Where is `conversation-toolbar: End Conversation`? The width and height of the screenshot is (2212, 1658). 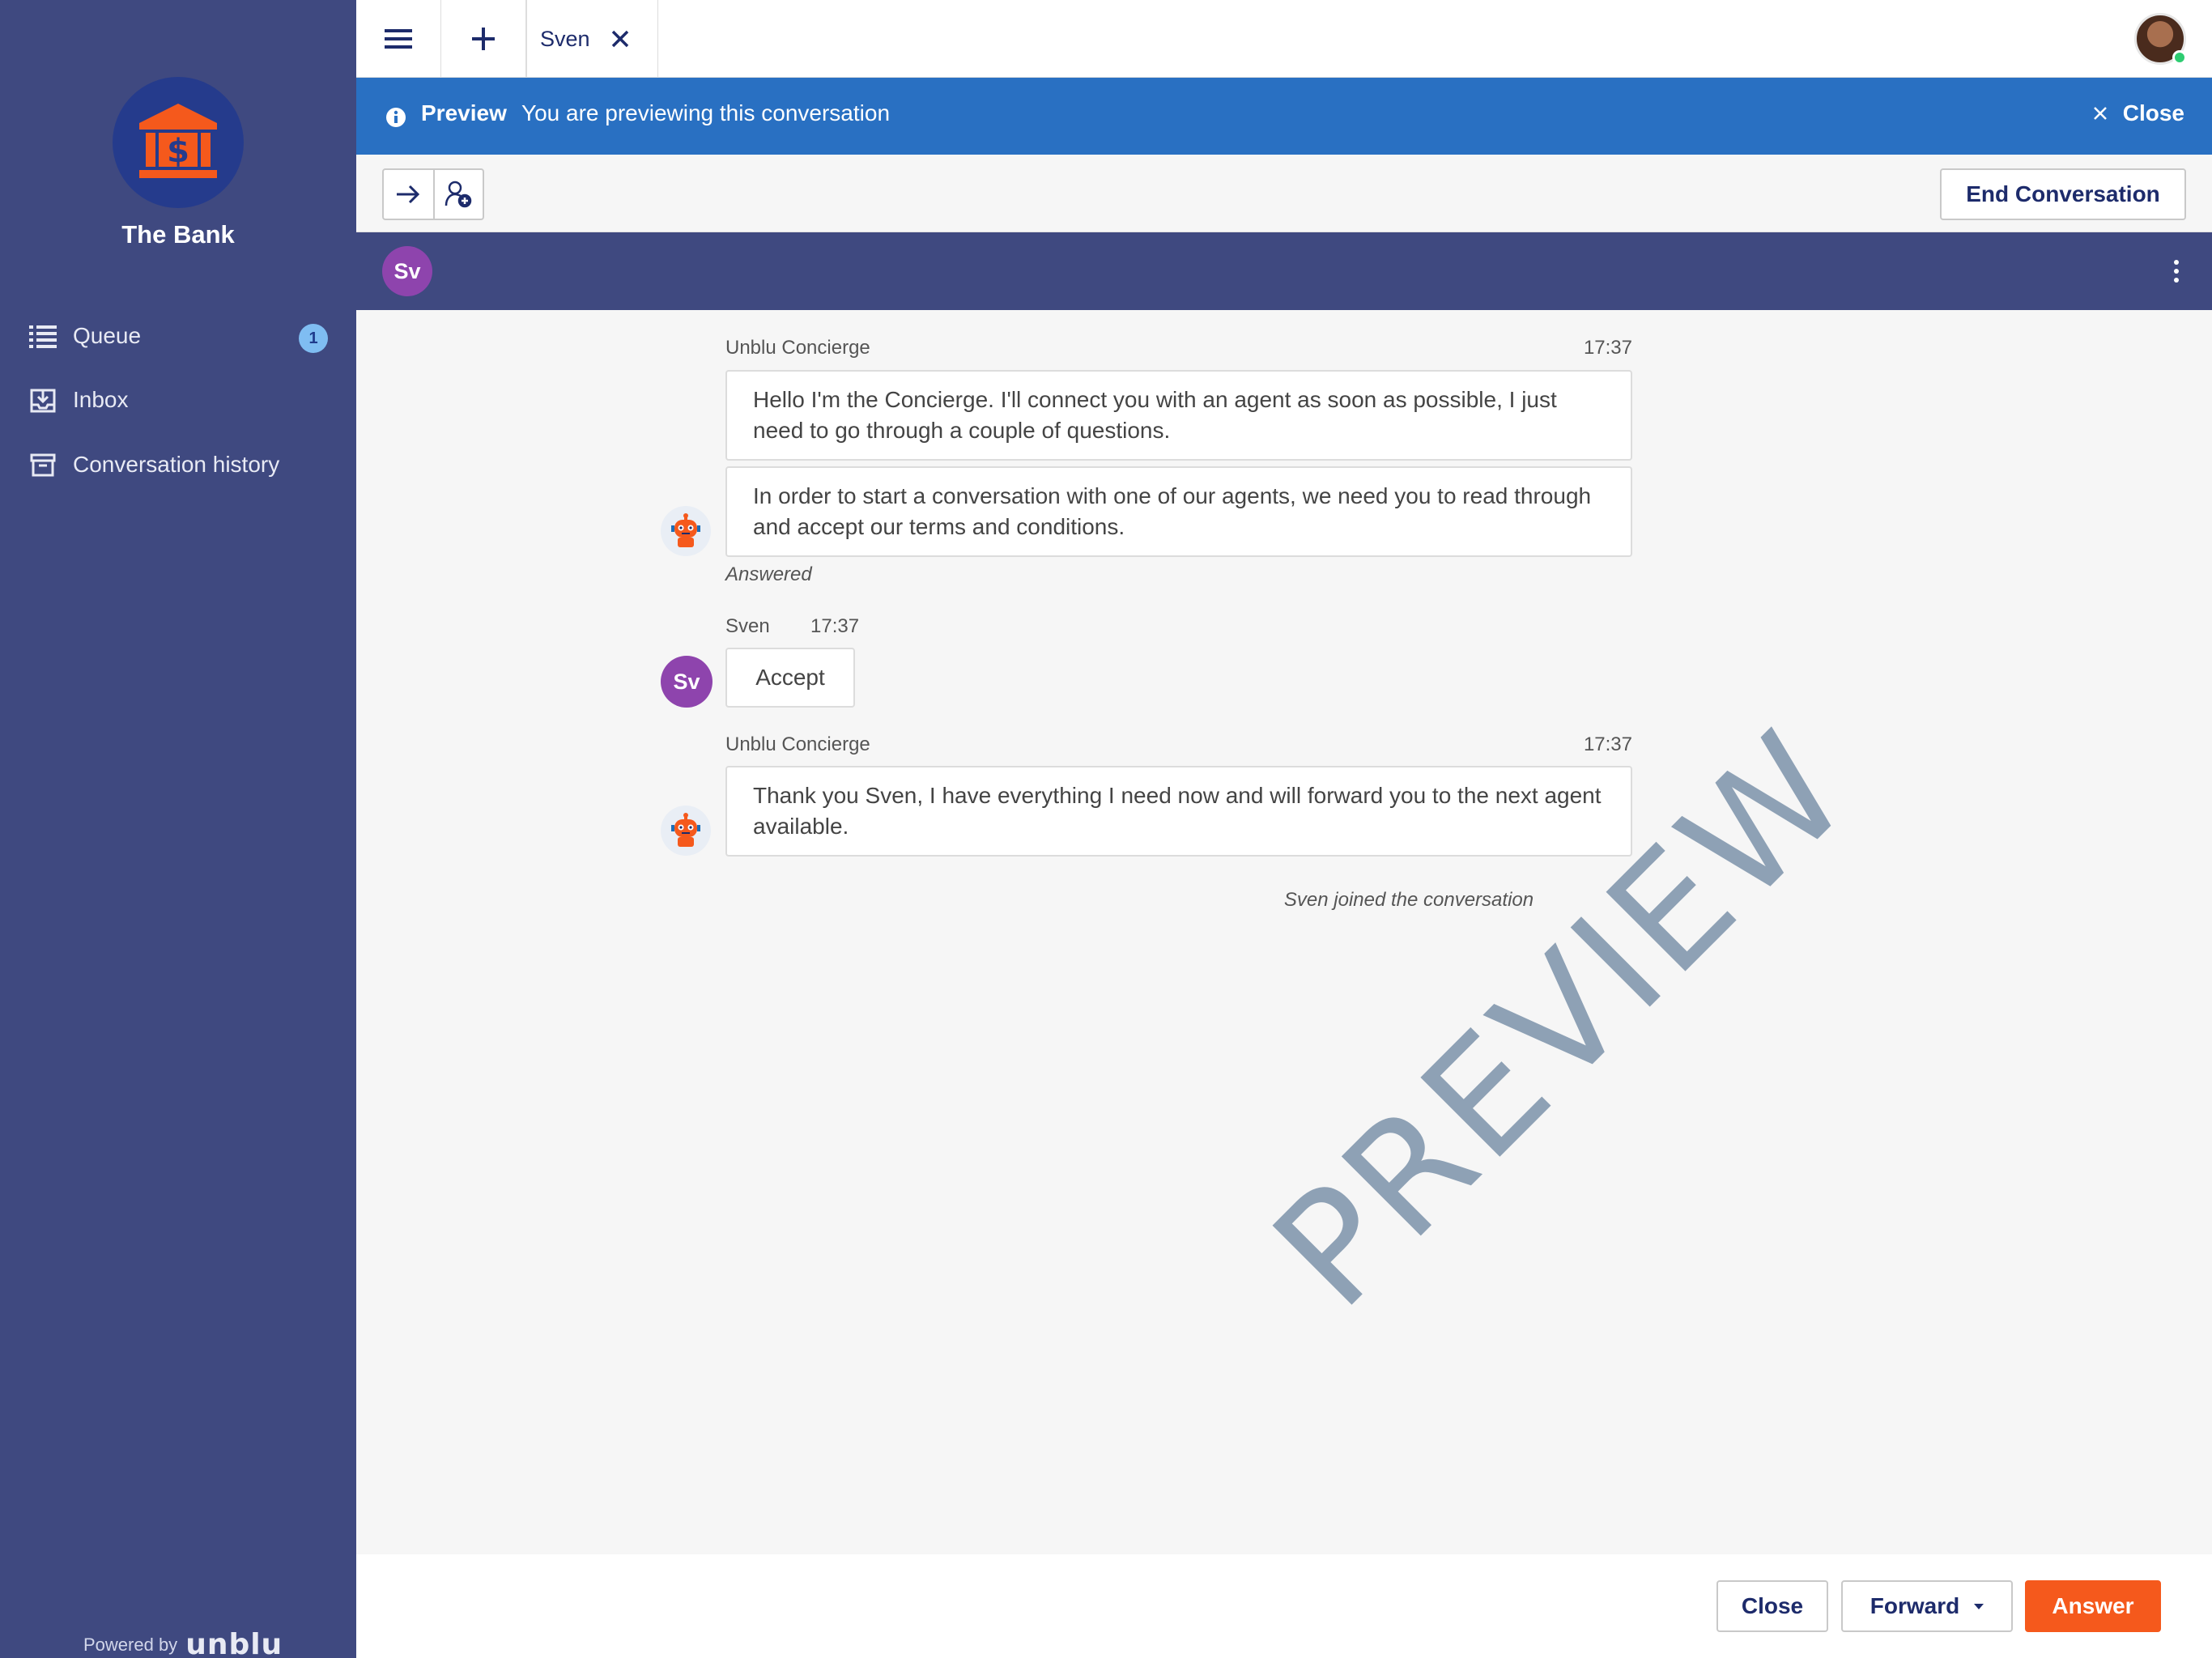 conversation-toolbar: End Conversation is located at coordinates (1284, 193).